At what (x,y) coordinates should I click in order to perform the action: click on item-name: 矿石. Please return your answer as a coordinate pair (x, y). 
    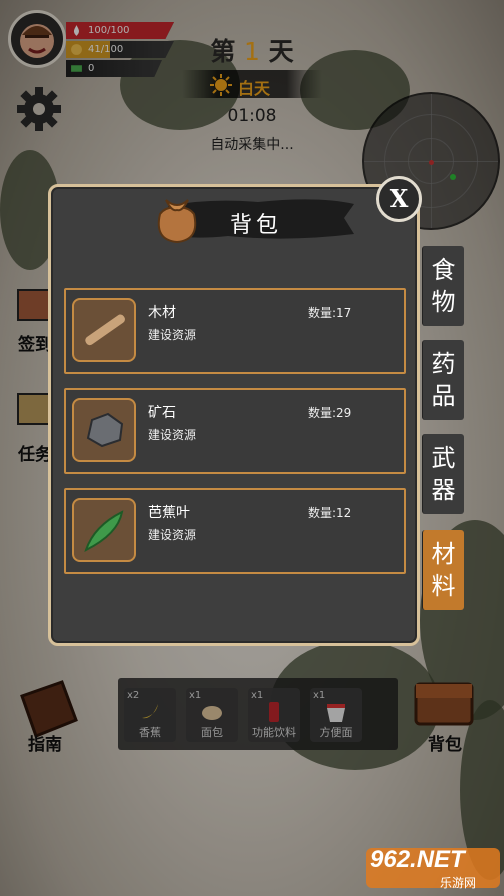
    Looking at the image, I should click on (162, 413).